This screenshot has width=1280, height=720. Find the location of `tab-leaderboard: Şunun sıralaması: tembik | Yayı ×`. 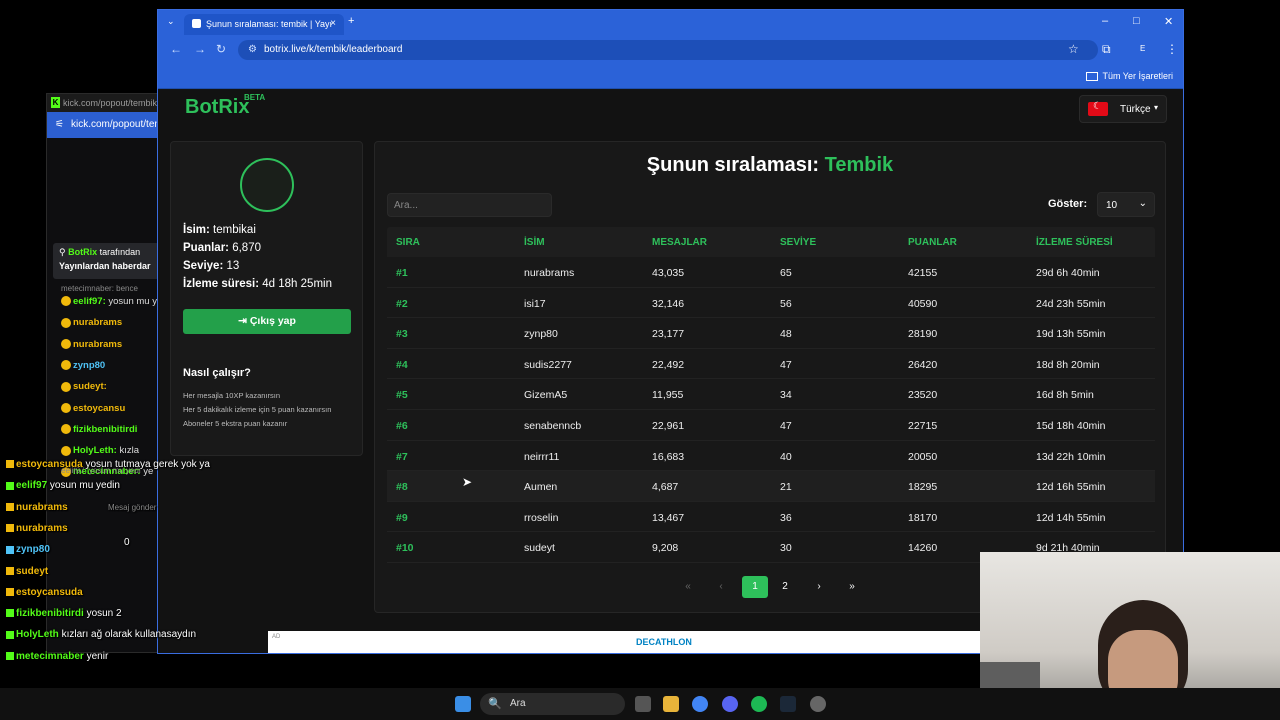

tab-leaderboard: Şunun sıralaması: tembik | Yayı × is located at coordinates (264, 24).